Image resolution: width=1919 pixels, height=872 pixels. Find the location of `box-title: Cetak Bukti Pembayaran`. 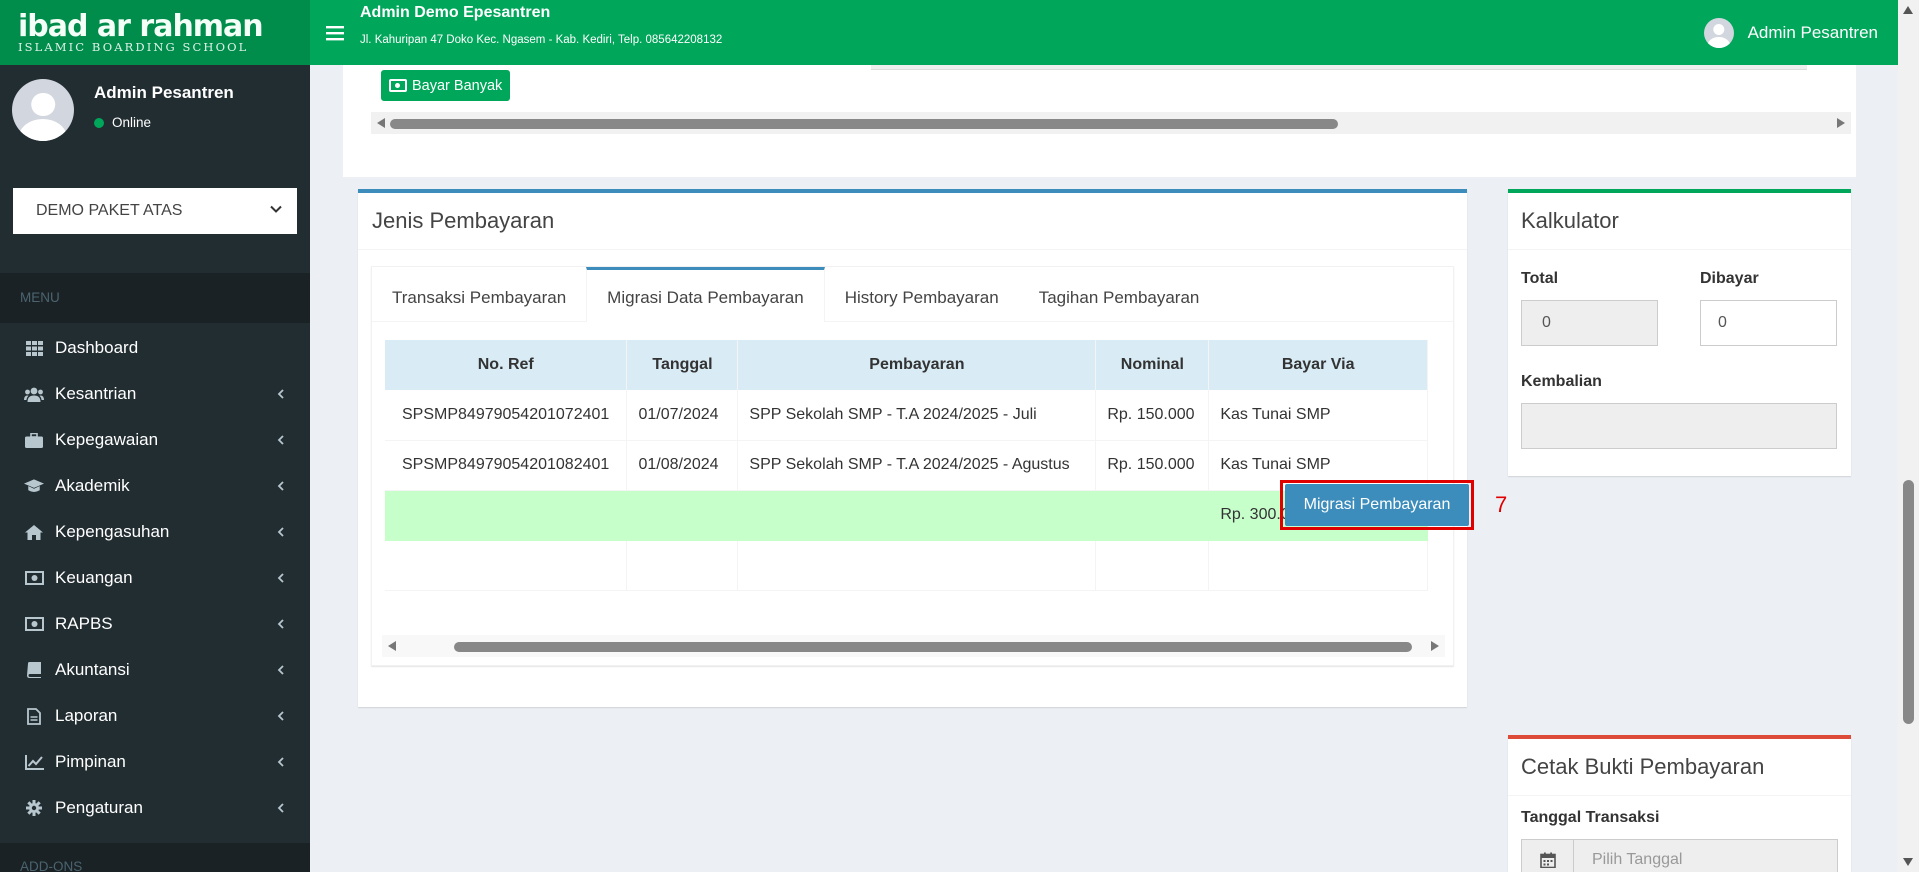

box-title: Cetak Bukti Pembayaran is located at coordinates (1679, 767).